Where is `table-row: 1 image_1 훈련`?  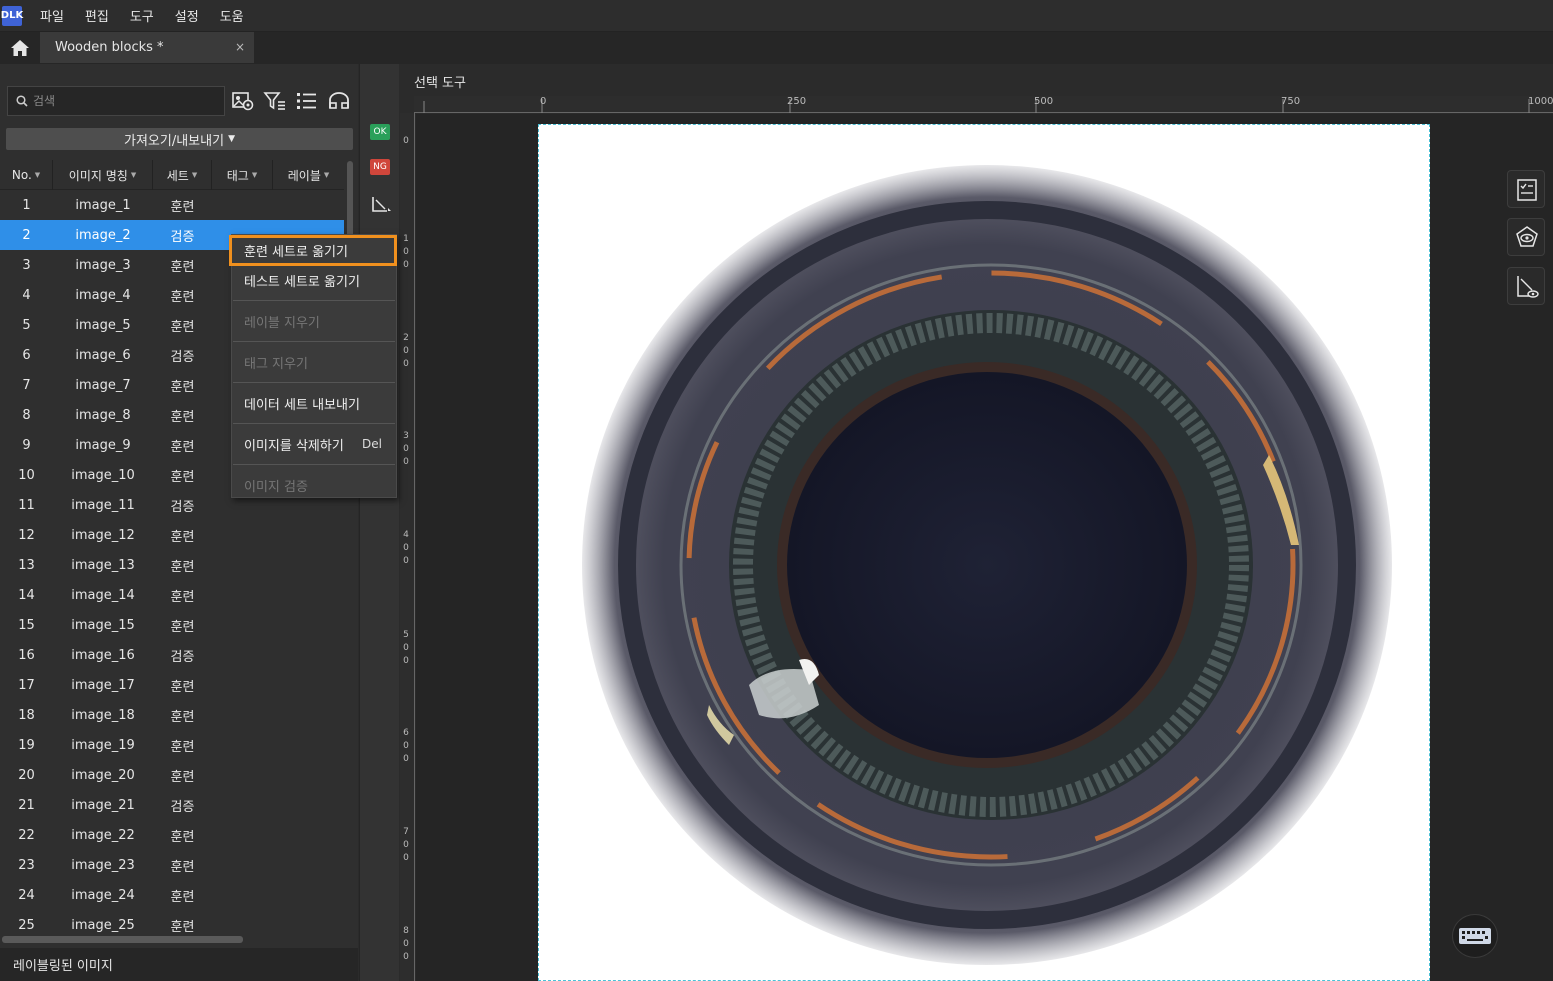 table-row: 1 image_1 훈련 is located at coordinates (172, 205).